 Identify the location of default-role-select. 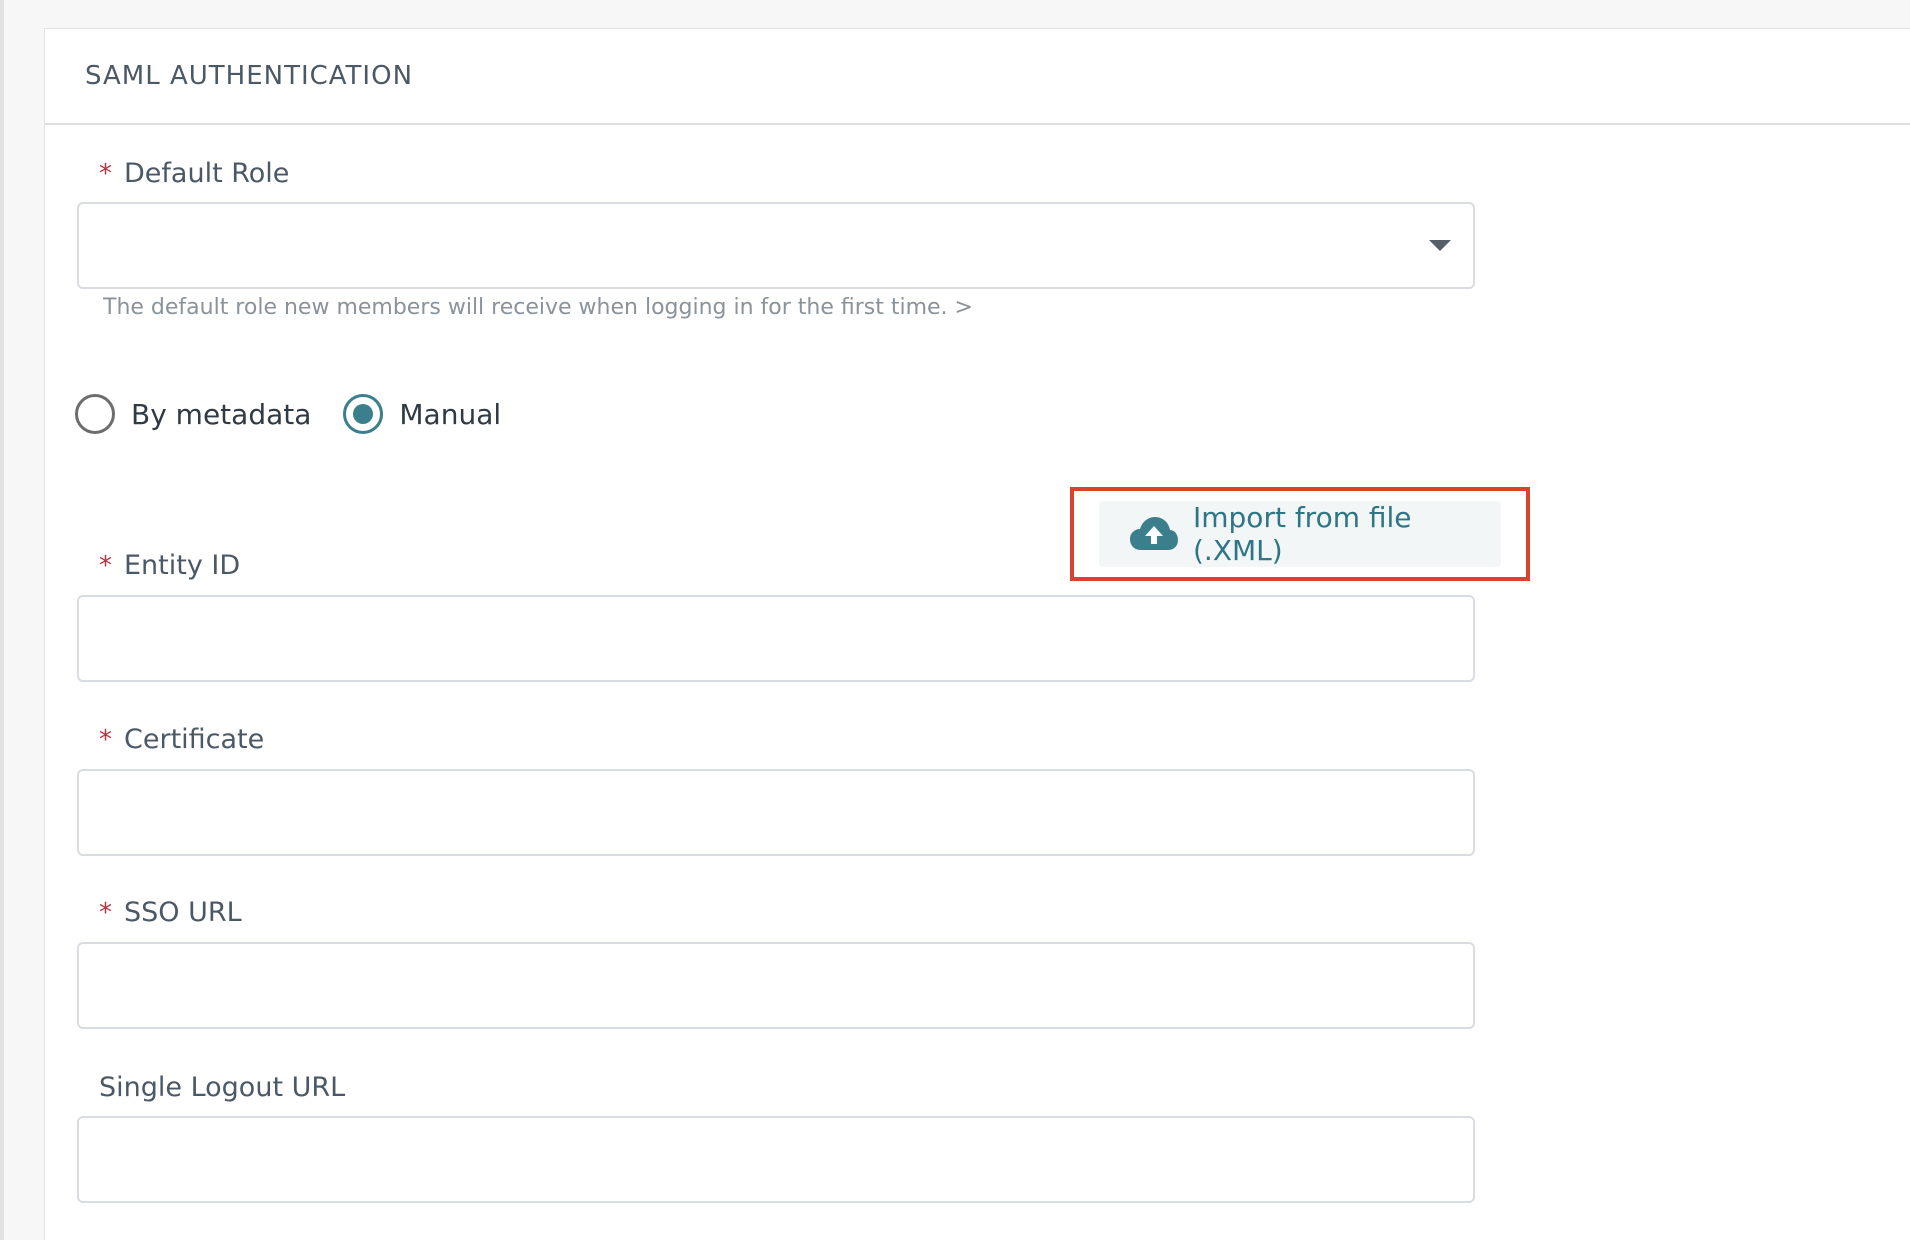
(776, 245).